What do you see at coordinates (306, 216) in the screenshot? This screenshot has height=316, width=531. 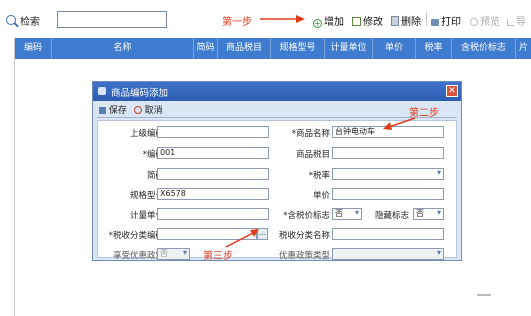 I see `tax-included-label: *含税价标志` at bounding box center [306, 216].